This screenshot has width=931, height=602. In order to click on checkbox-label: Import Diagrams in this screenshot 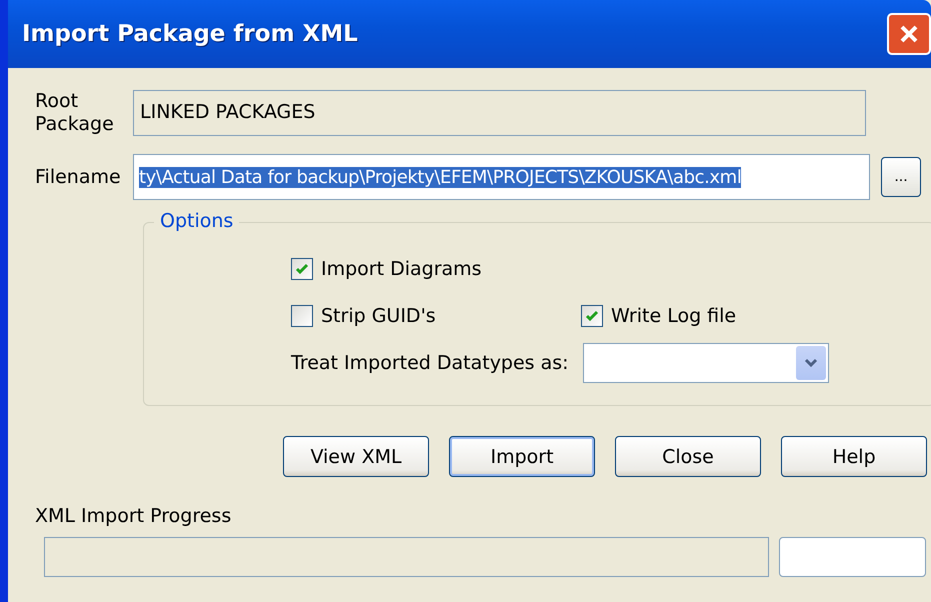, I will do `click(401, 269)`.